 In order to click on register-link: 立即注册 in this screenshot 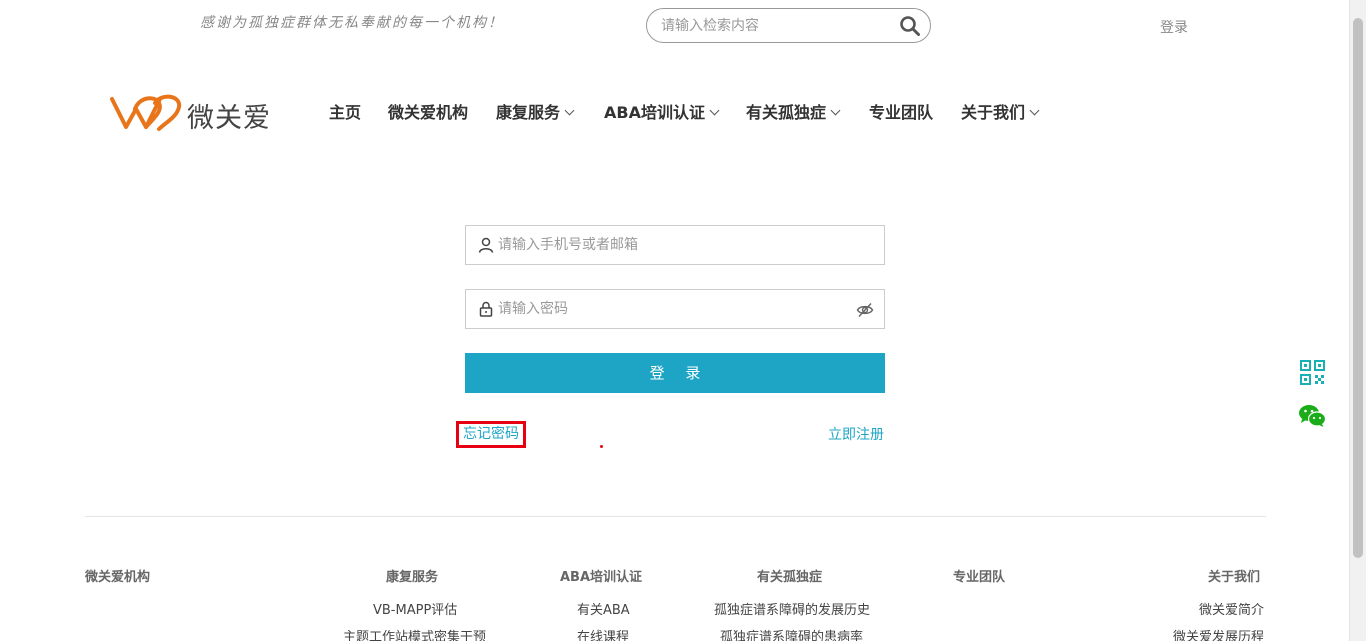, I will do `click(856, 434)`.